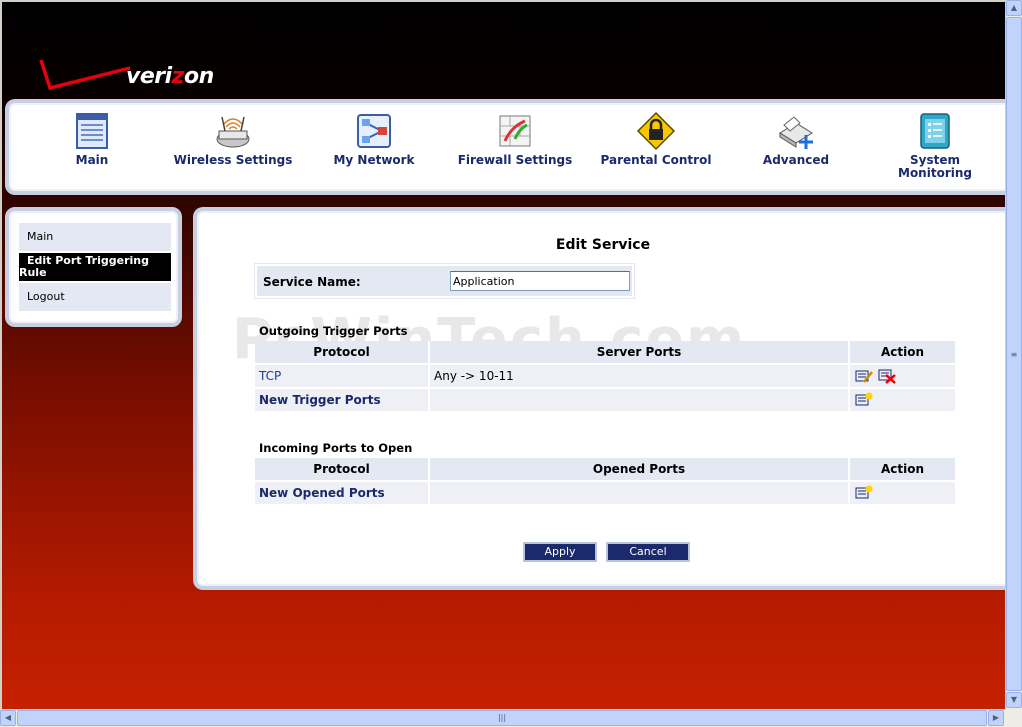 This screenshot has height=727, width=1022. Describe the element at coordinates (95, 297) in the screenshot. I see `sidebar-item-logout: Logout` at that location.